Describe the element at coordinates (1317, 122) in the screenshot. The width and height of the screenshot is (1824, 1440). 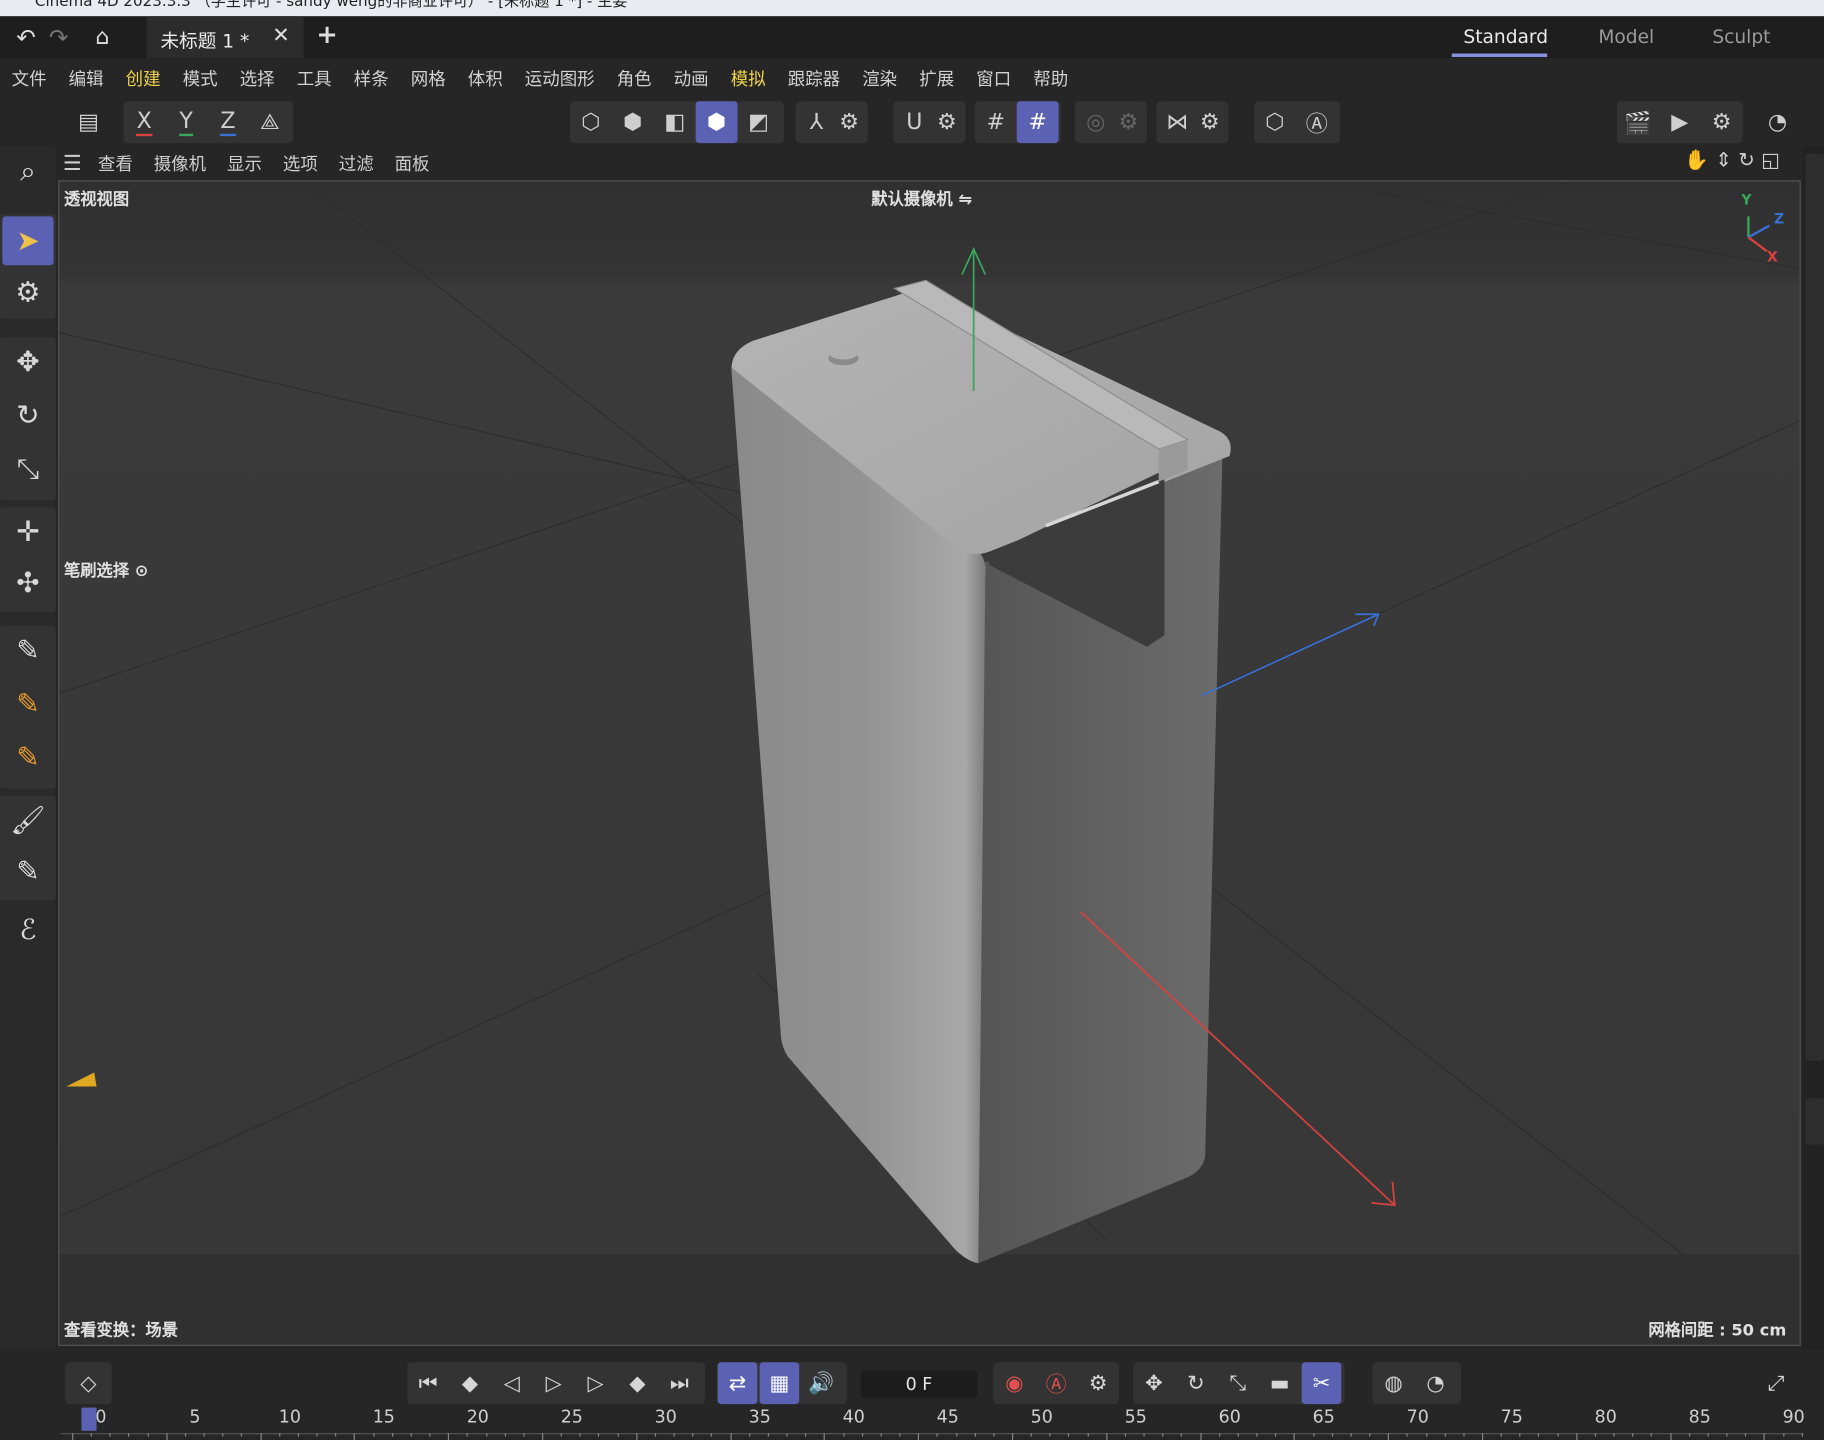
I see `auto-keying-icon: Ⓐ` at that location.